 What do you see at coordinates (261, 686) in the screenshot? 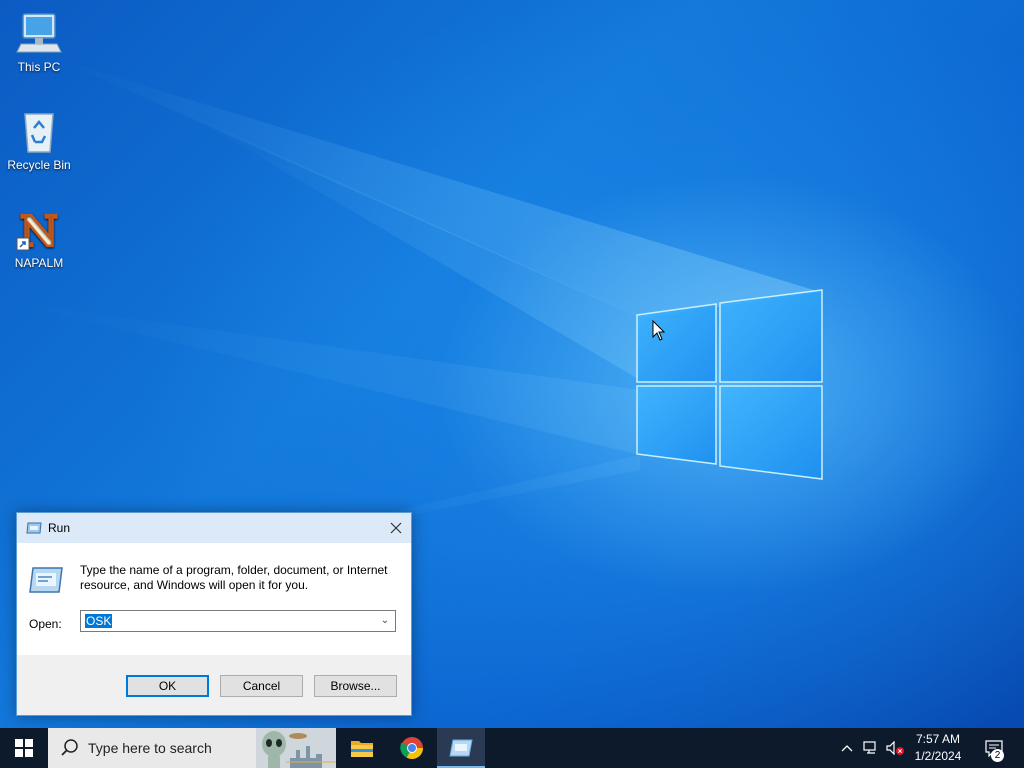
I see `cancel-button: Cancel` at bounding box center [261, 686].